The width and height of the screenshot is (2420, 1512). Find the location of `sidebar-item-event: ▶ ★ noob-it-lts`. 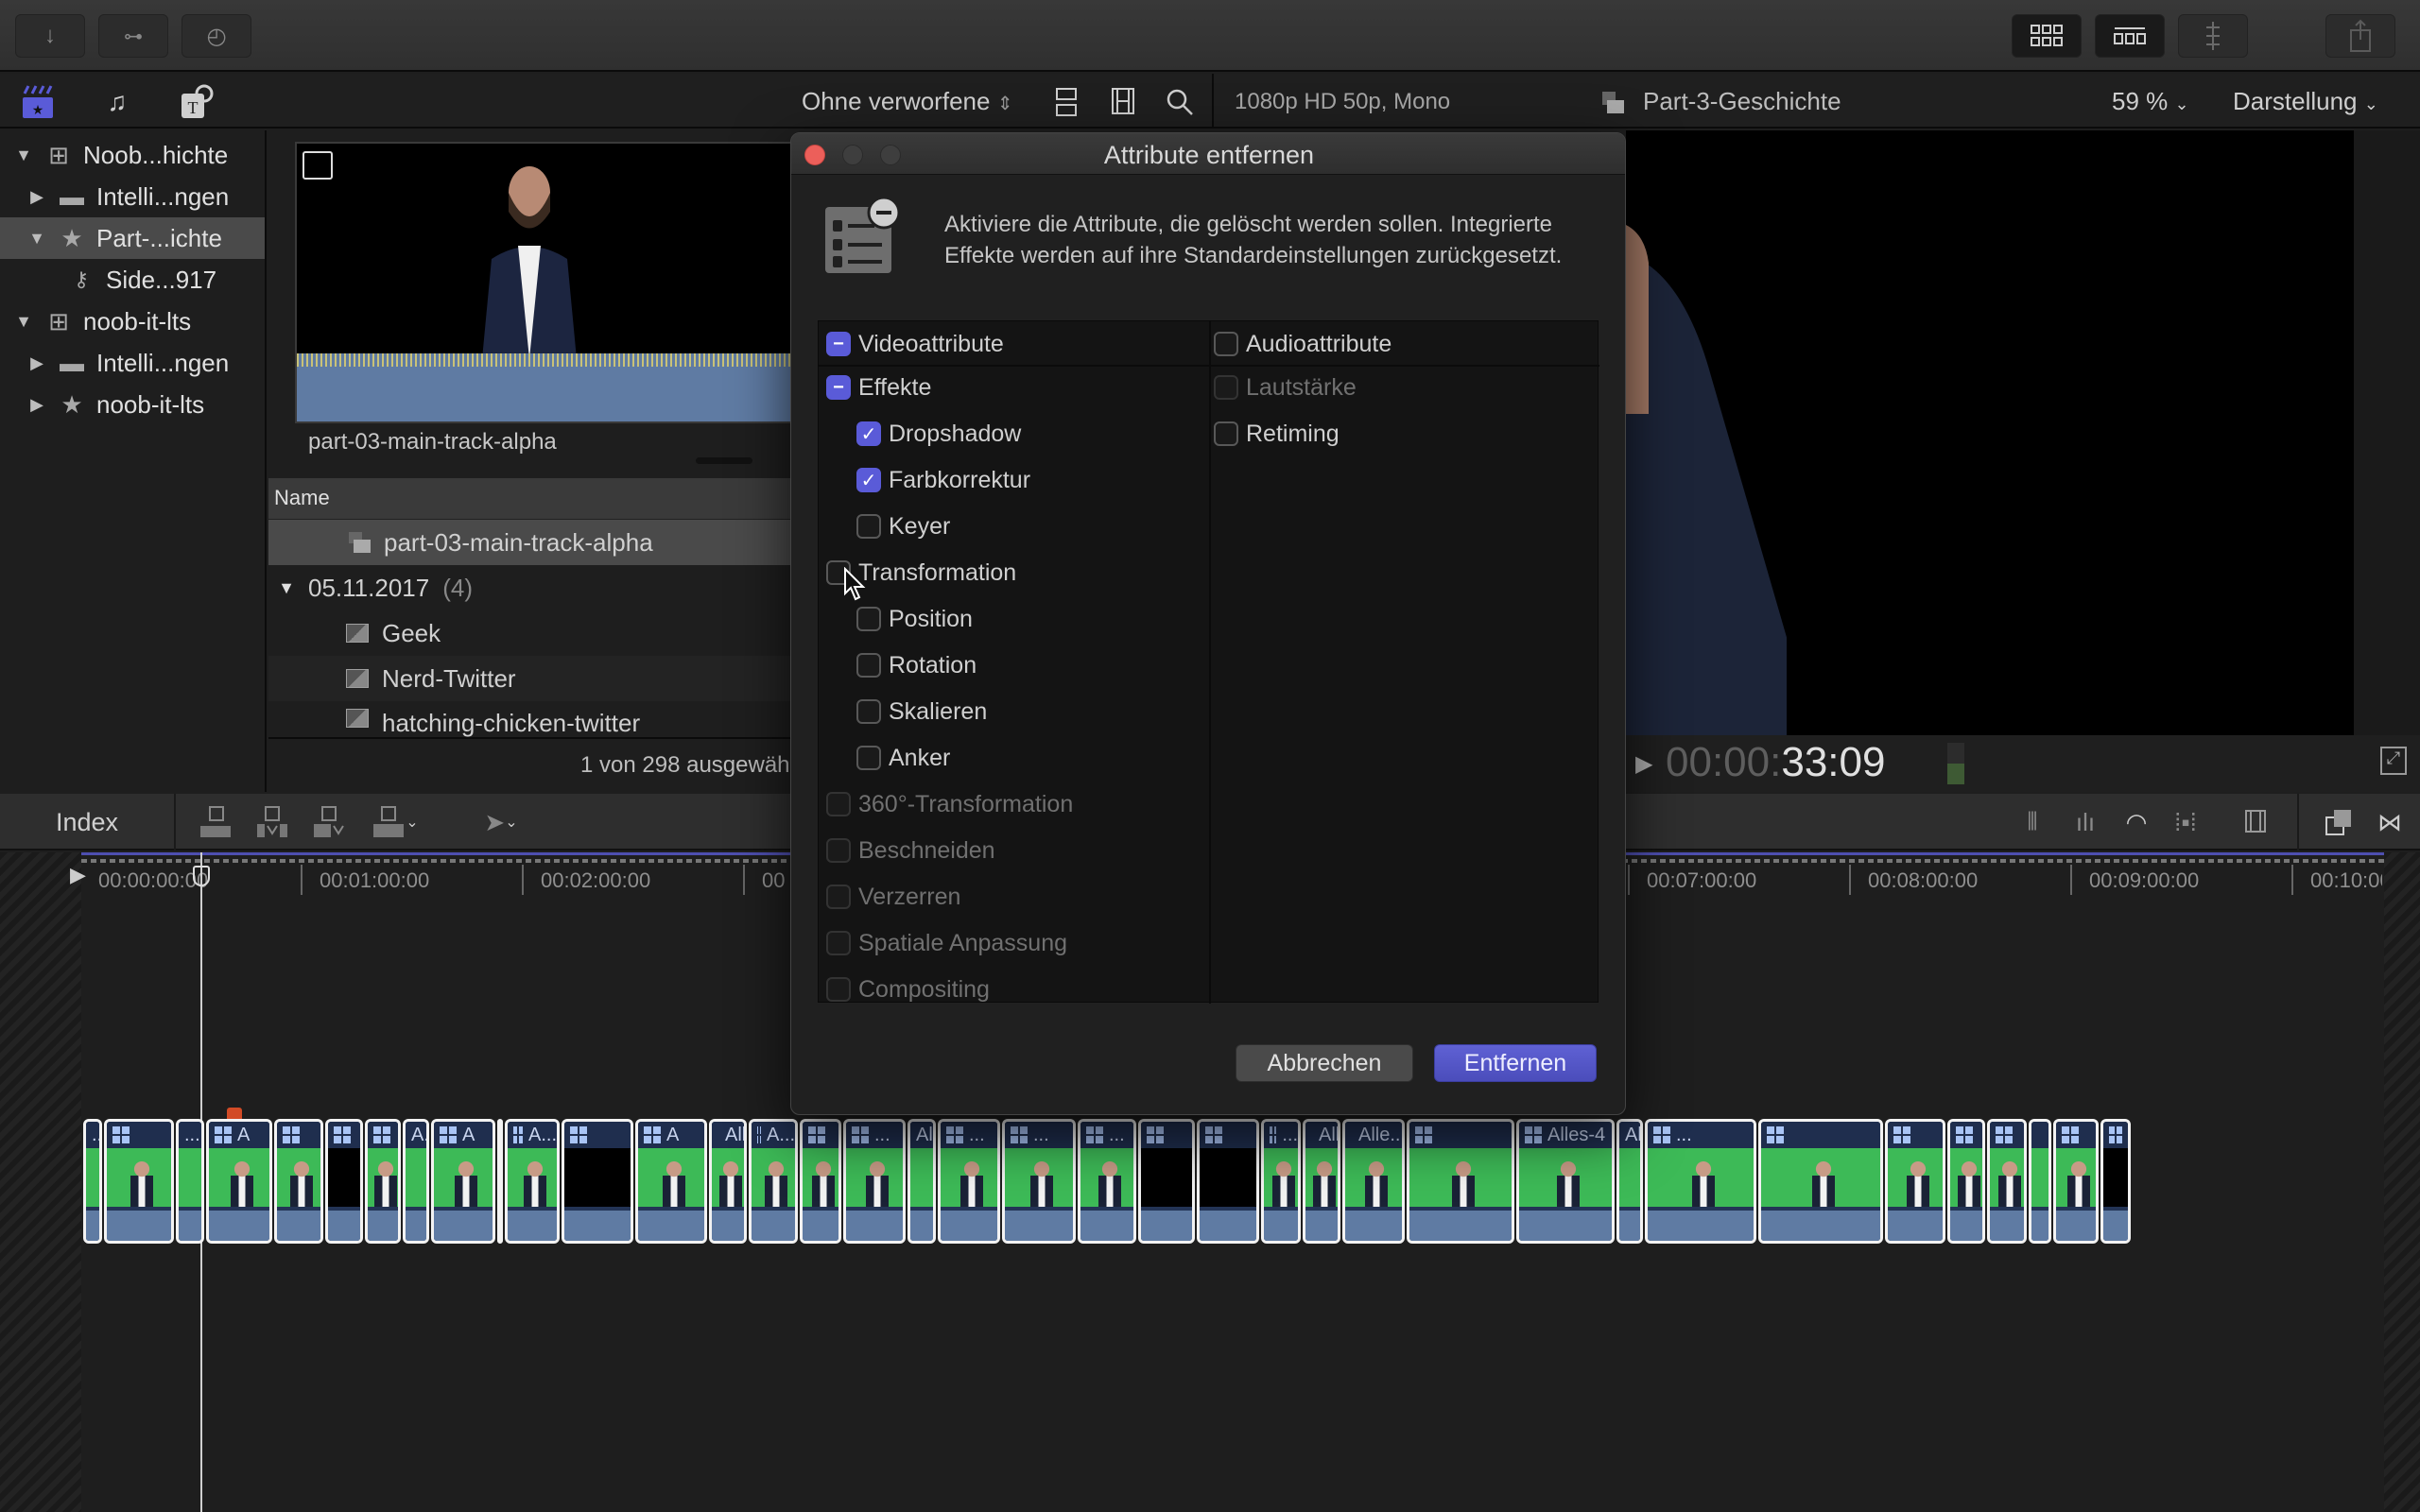

sidebar-item-event: ▶ ★ noob-it-lts is located at coordinates (132, 404).